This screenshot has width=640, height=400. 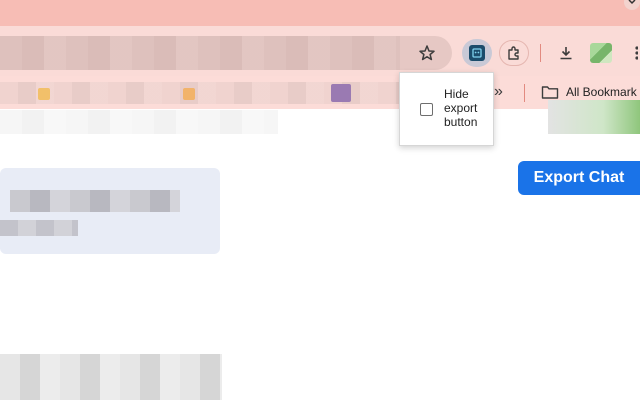 What do you see at coordinates (550, 92) in the screenshot?
I see `folder-icon` at bounding box center [550, 92].